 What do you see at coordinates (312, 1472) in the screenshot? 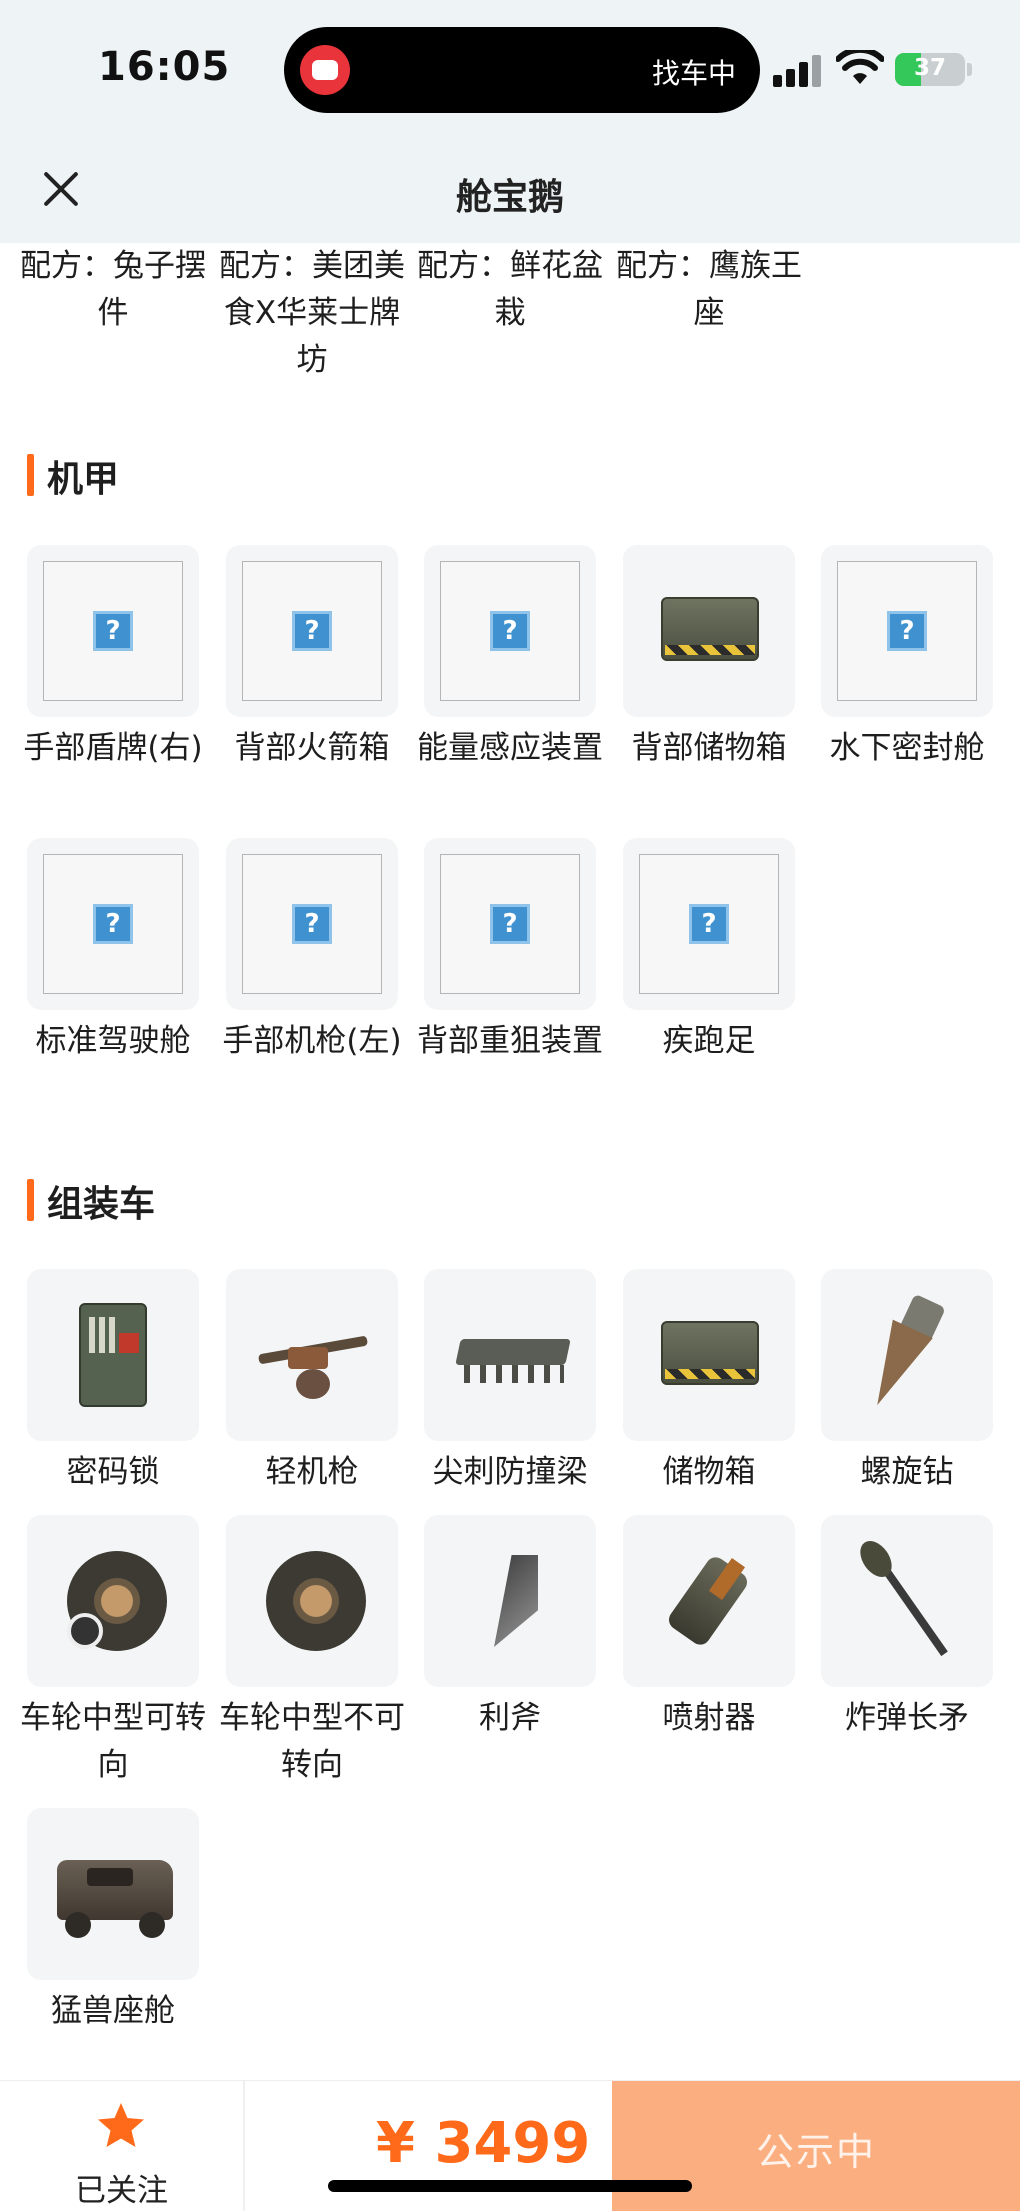
I see `item-label: 轻机枪` at bounding box center [312, 1472].